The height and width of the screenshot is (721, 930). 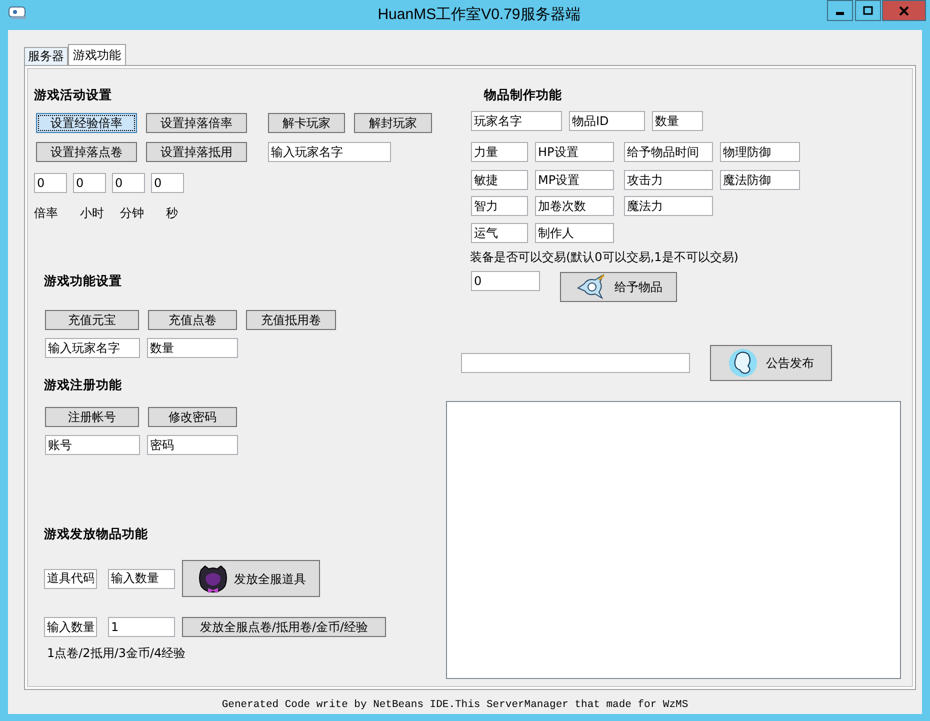 I want to click on input-field: MP设置, so click(x=574, y=180).